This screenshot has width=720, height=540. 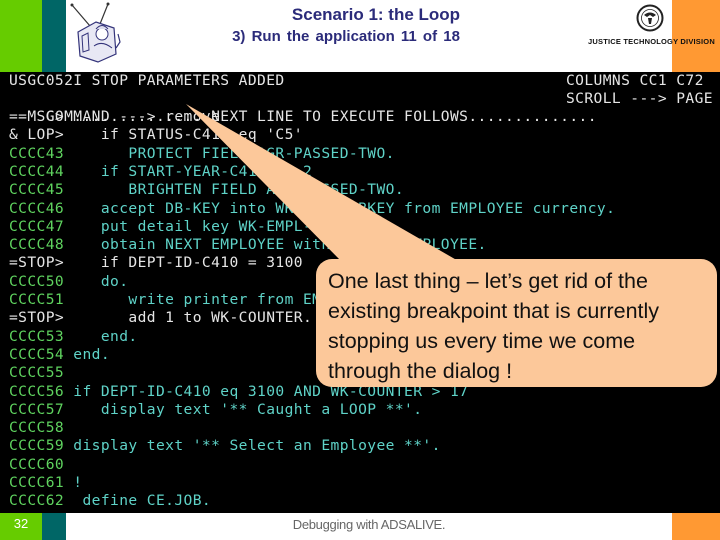 What do you see at coordinates (183, 135) in the screenshot?
I see `line-code: if STATUS-C415 eq 'C5'` at bounding box center [183, 135].